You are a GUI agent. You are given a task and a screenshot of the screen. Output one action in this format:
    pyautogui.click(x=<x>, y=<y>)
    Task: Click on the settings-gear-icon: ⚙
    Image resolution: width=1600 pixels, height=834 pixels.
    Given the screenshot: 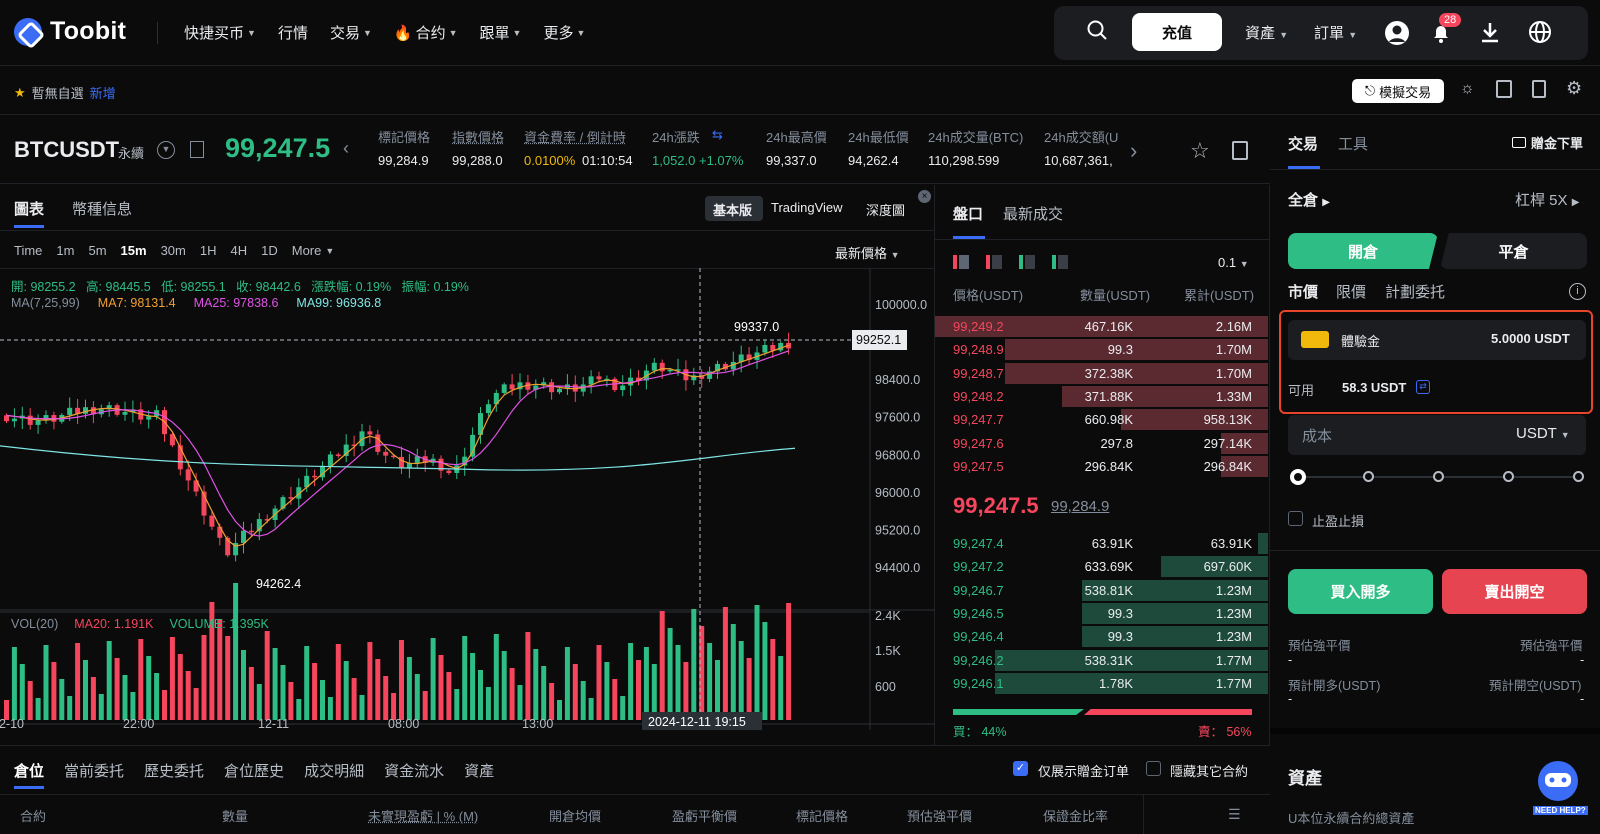 What is the action you would take?
    pyautogui.click(x=1574, y=88)
    